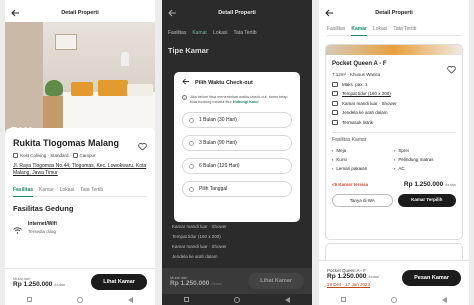  What do you see at coordinates (80, 227) in the screenshot?
I see `facility-item: Internet/Wifi Tersedia di/ag` at bounding box center [80, 227].